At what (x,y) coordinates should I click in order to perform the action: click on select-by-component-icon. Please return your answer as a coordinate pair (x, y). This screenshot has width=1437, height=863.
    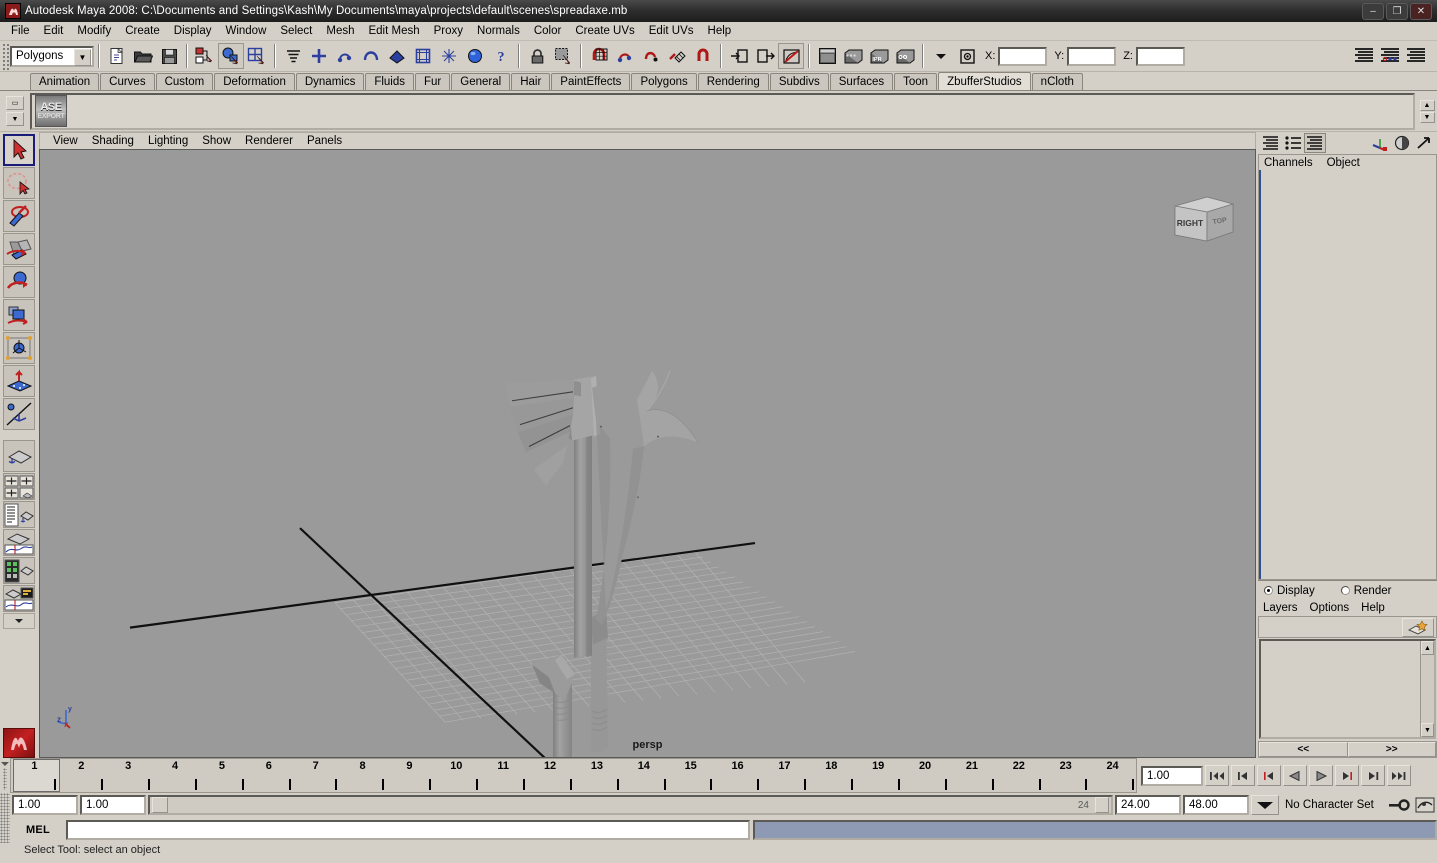
    Looking at the image, I should click on (257, 56).